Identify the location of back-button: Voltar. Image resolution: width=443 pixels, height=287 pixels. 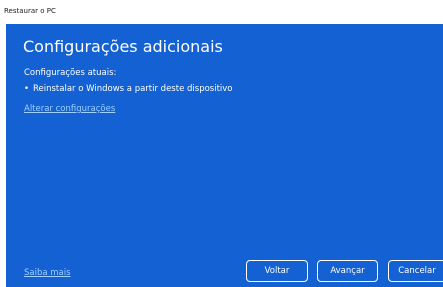
(277, 271).